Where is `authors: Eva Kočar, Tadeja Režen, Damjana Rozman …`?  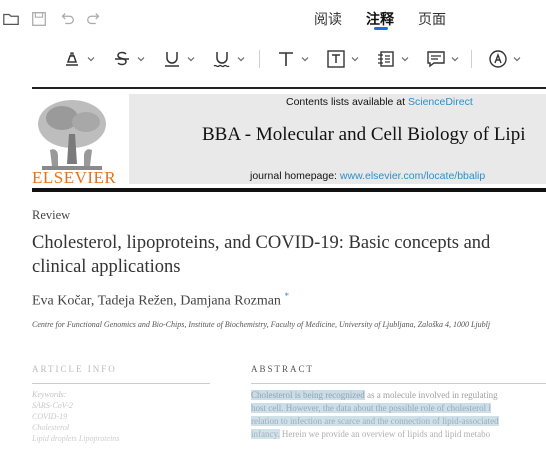
authors: Eva Kočar, Tadeja Režen, Damjana Rozman … is located at coordinates (160, 300).